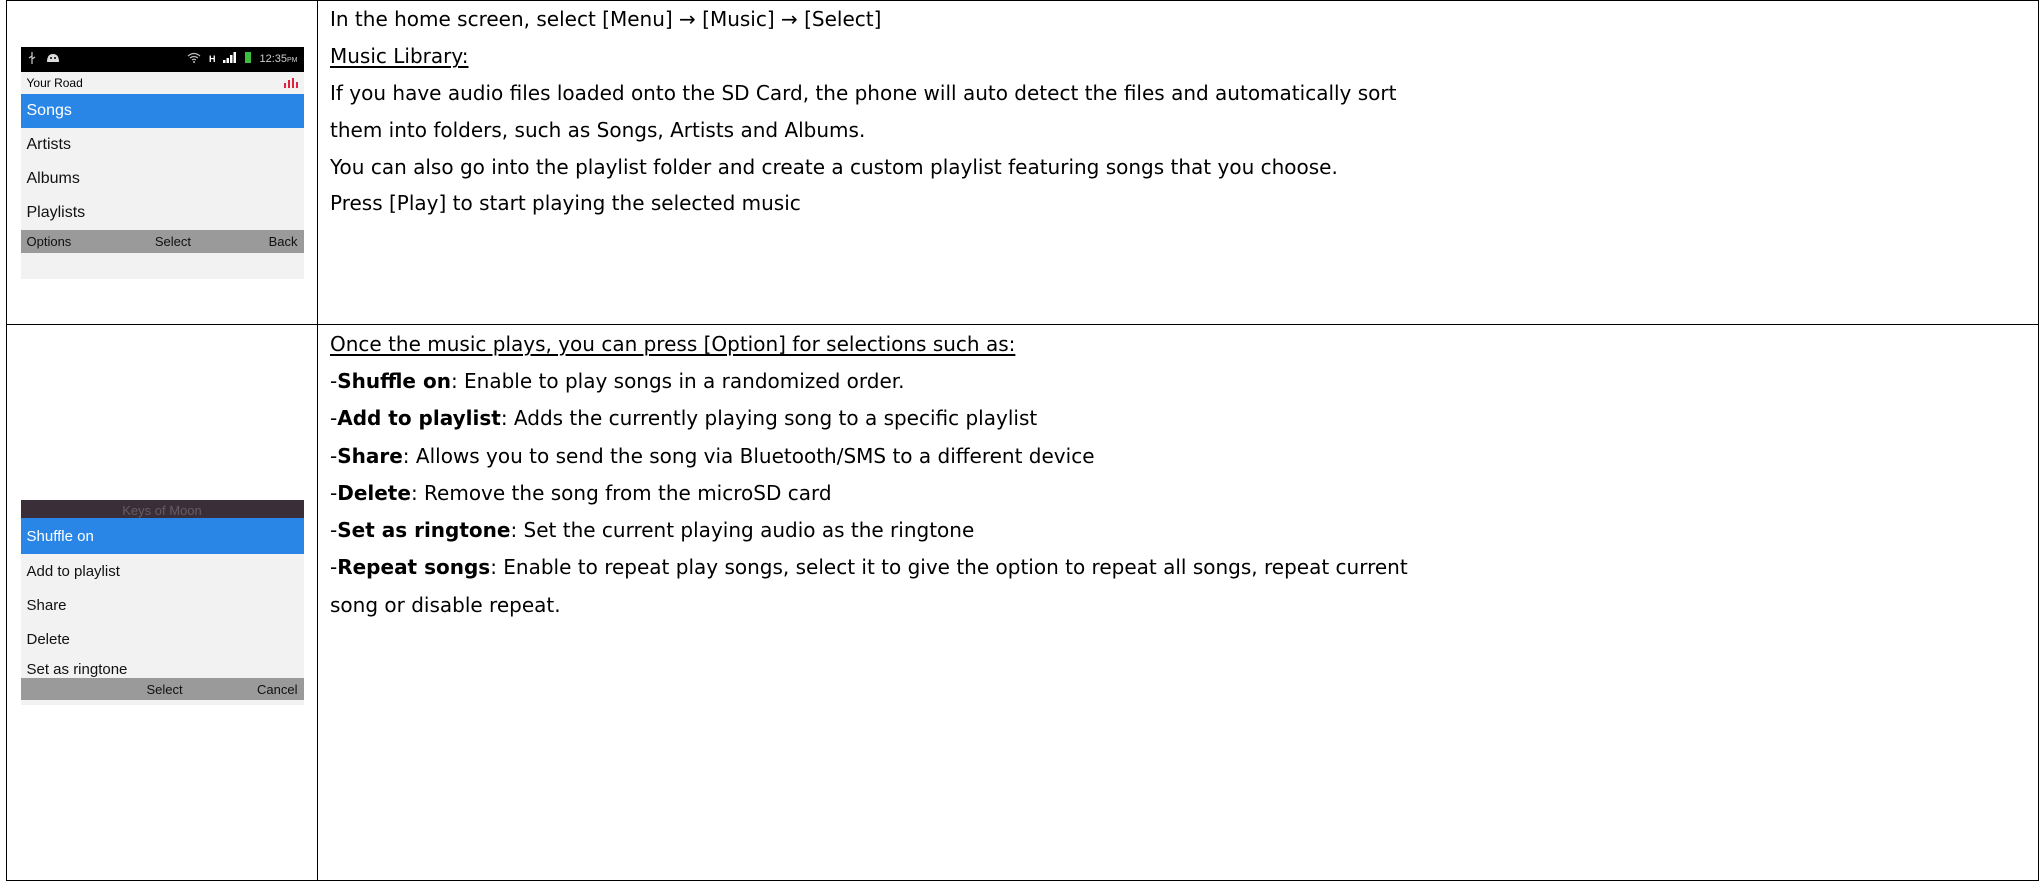  I want to click on song-title-header: Keys of Moon, so click(162, 509).